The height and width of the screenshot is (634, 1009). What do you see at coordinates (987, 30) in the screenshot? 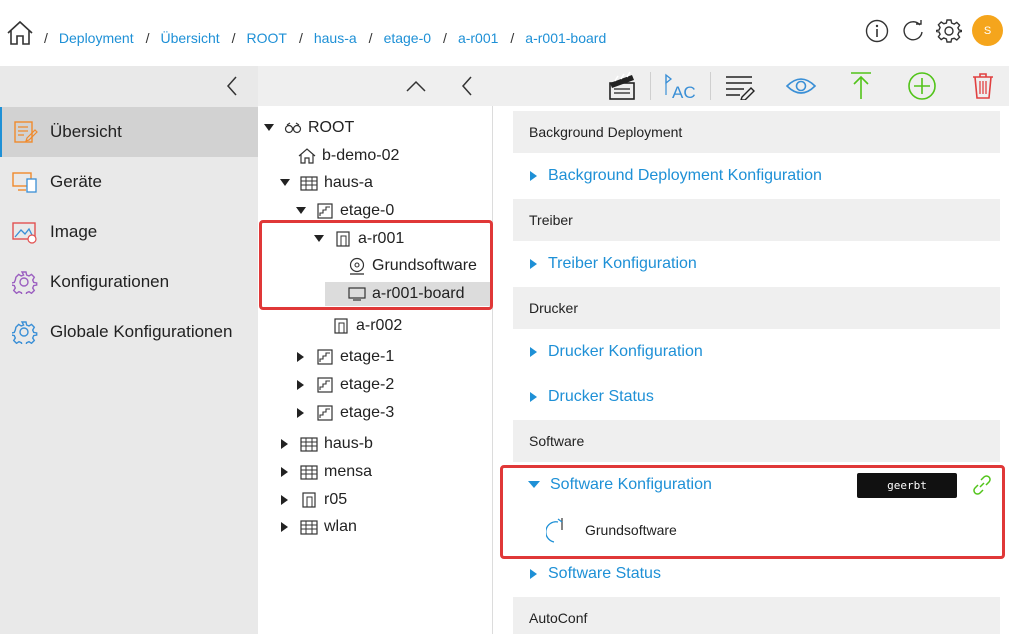
I see `user-avatar: S` at bounding box center [987, 30].